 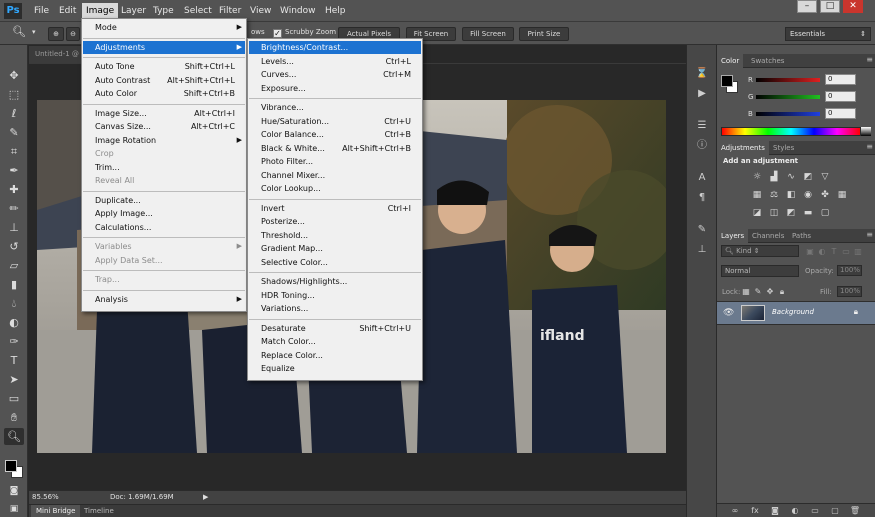 I want to click on adjustments-menu-item-desaturate: Desaturate Shift+Ctrl+U, so click(x=335, y=328).